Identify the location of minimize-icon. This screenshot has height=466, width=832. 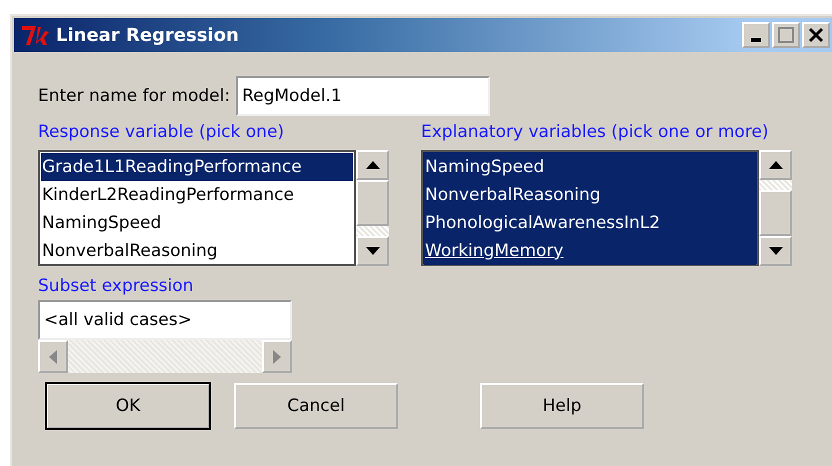
(756, 40).